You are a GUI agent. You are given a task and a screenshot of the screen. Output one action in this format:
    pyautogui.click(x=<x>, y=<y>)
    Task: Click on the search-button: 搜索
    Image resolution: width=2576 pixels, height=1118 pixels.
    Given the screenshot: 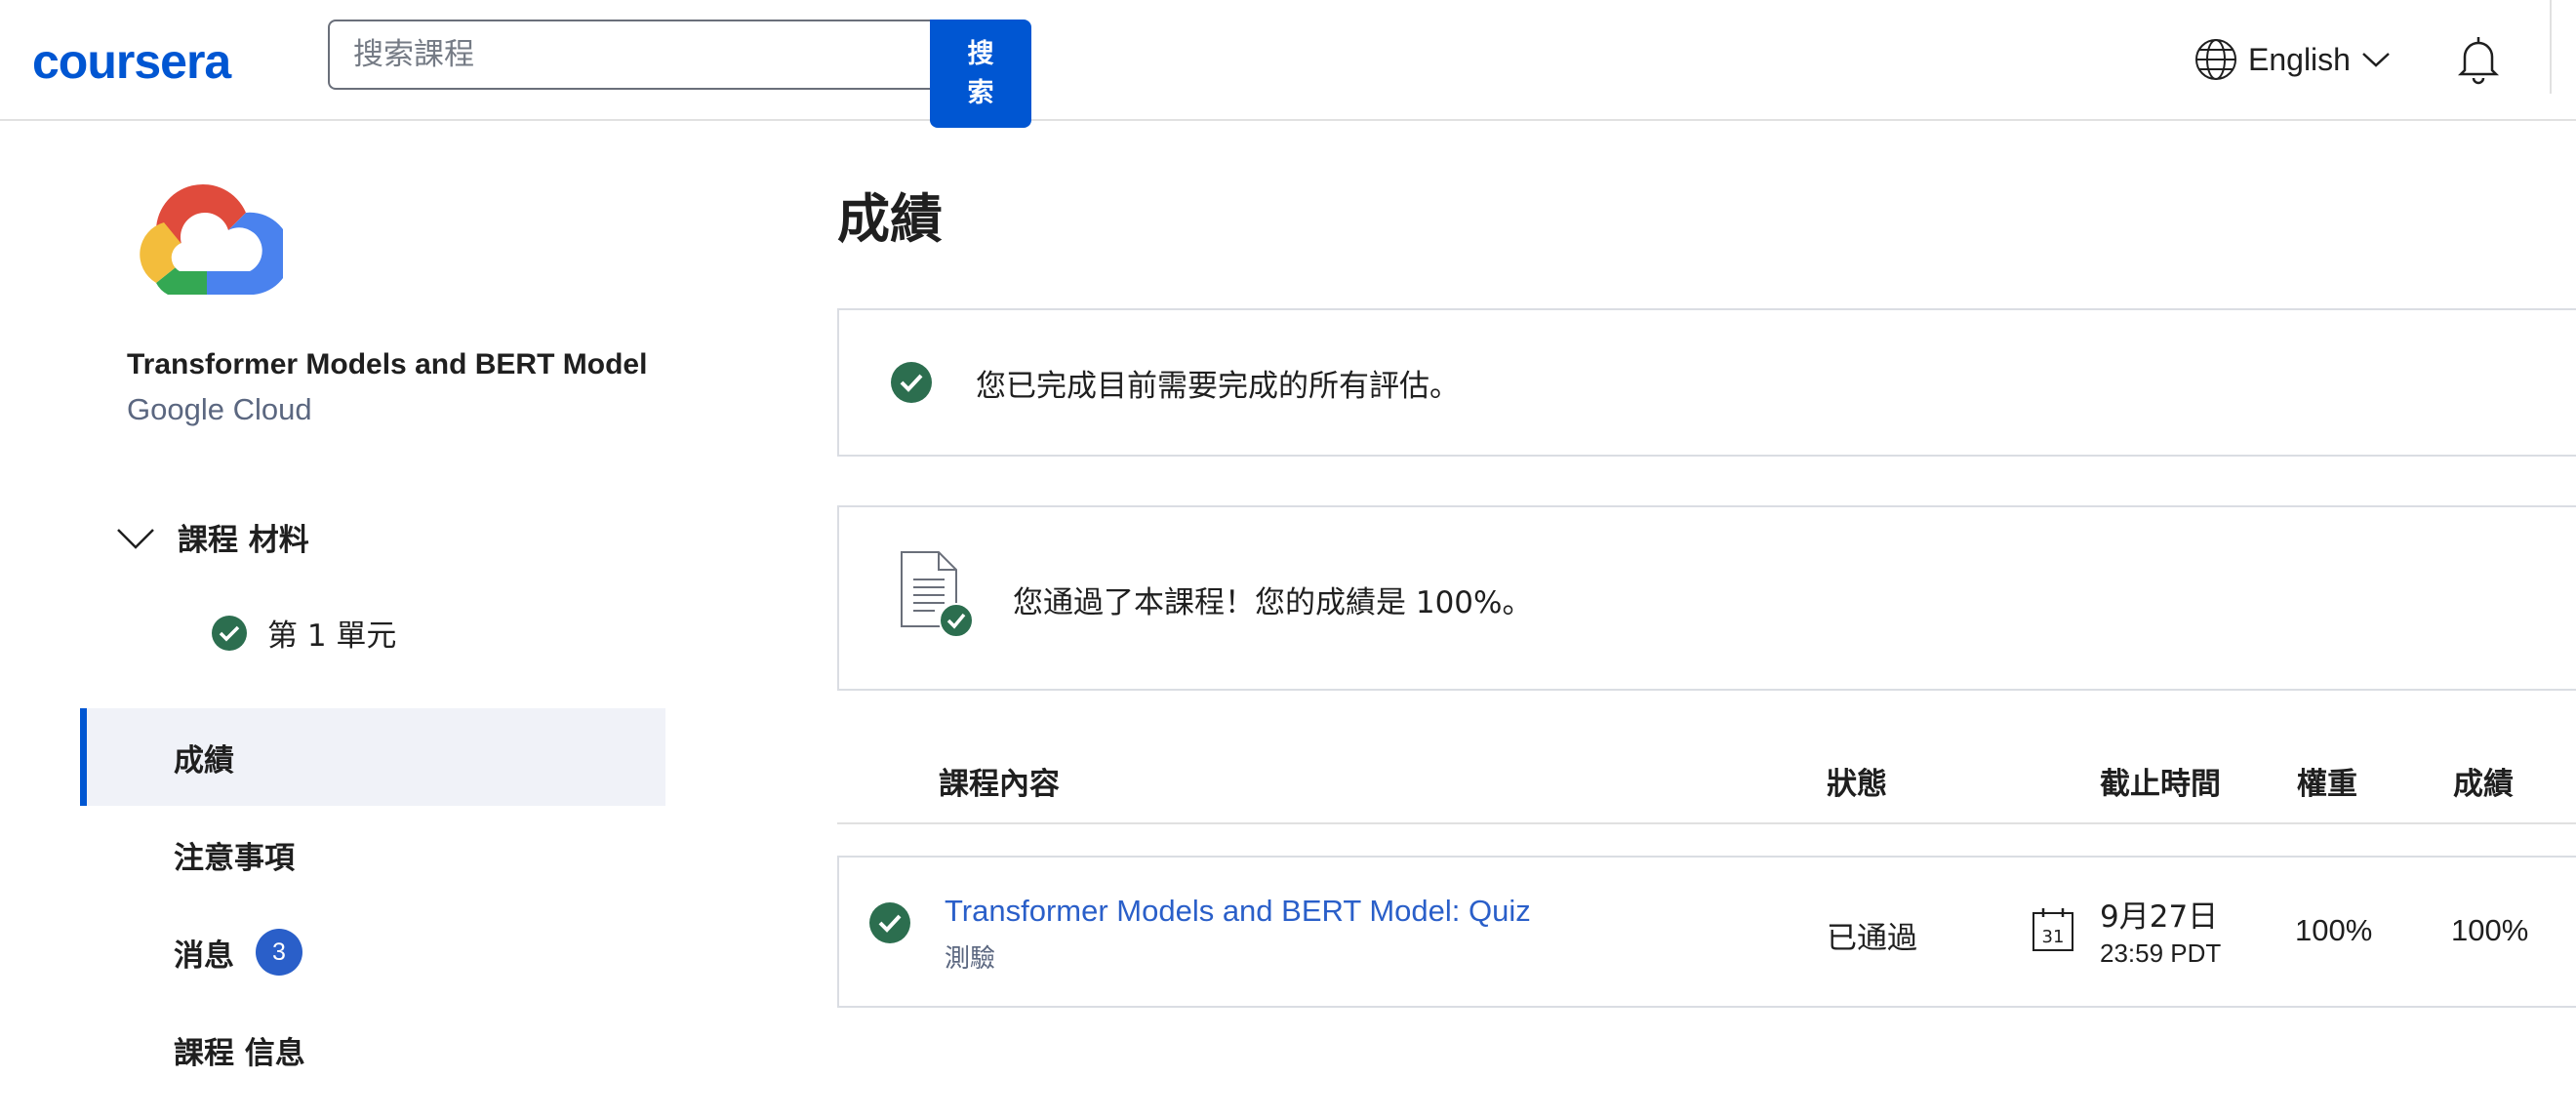 What is the action you would take?
    pyautogui.click(x=980, y=74)
    